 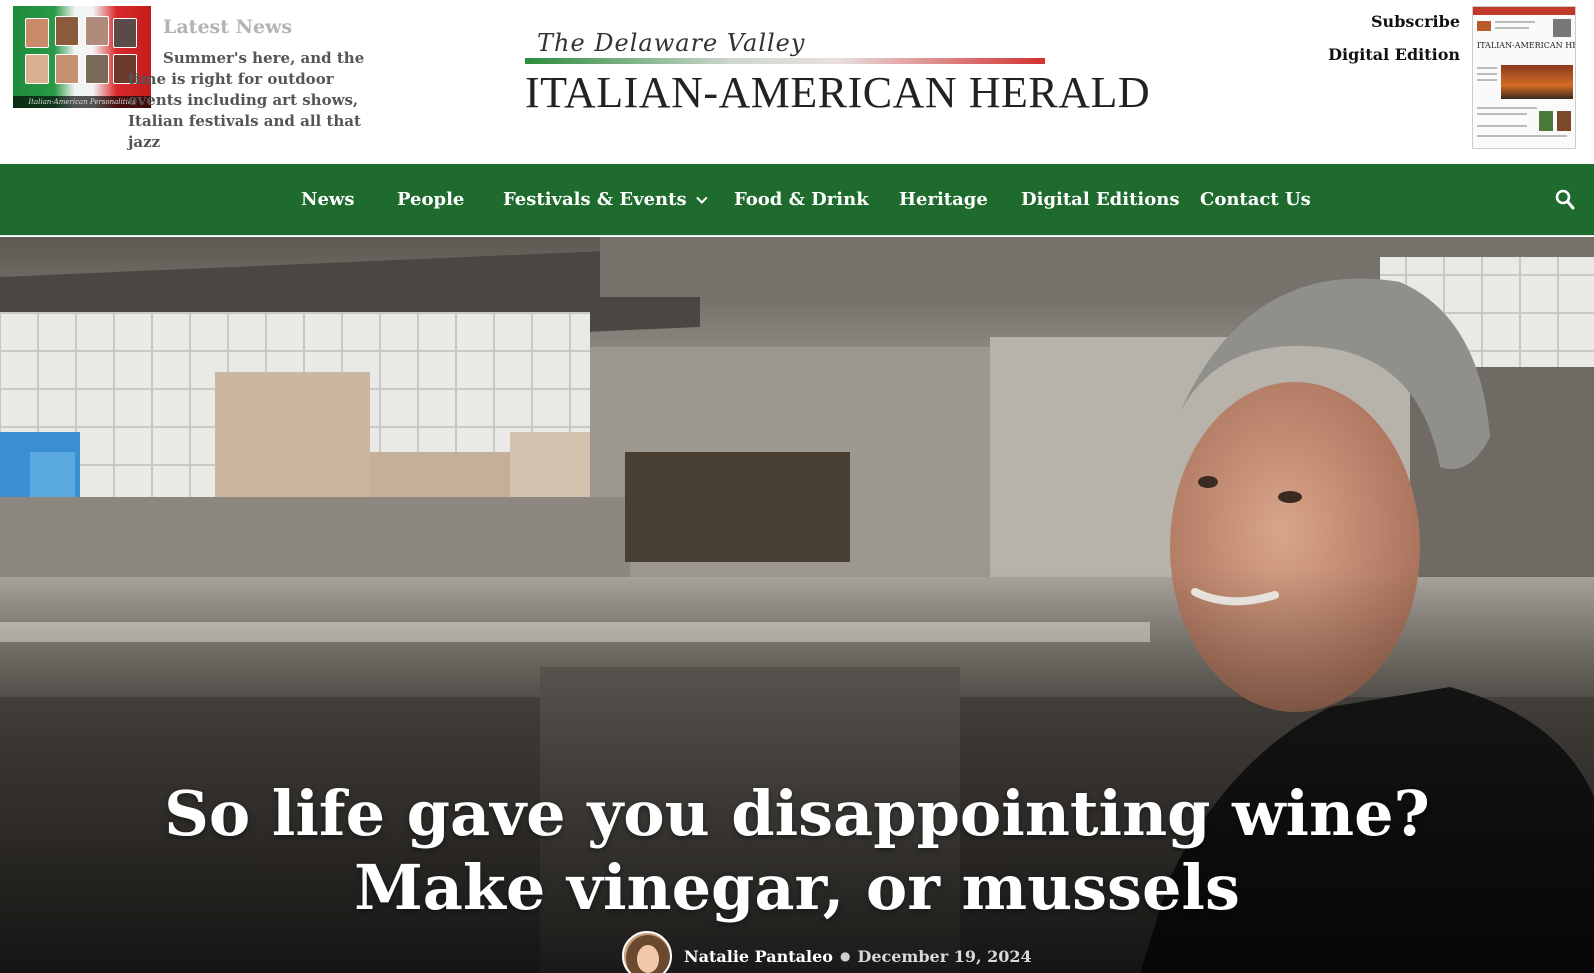 I want to click on article-byline: Natalie Pantaleo ● December 19, 2024, so click(x=827, y=951).